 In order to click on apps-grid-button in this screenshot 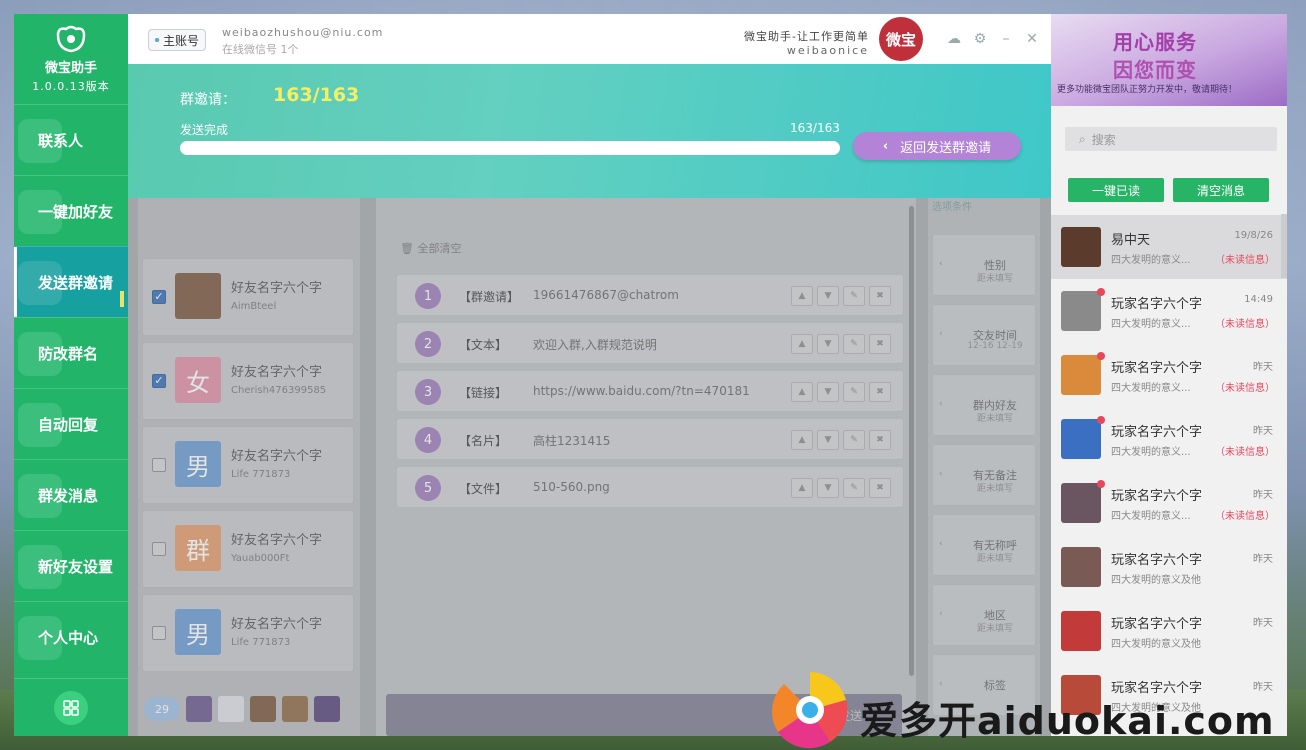, I will do `click(71, 707)`.